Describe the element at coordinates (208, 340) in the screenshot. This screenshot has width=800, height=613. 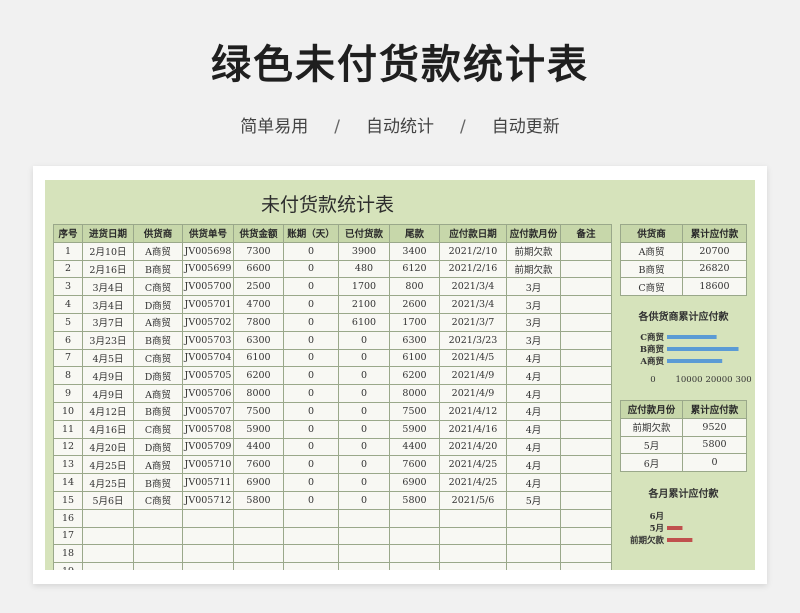
I see `table-cell: JV005703` at that location.